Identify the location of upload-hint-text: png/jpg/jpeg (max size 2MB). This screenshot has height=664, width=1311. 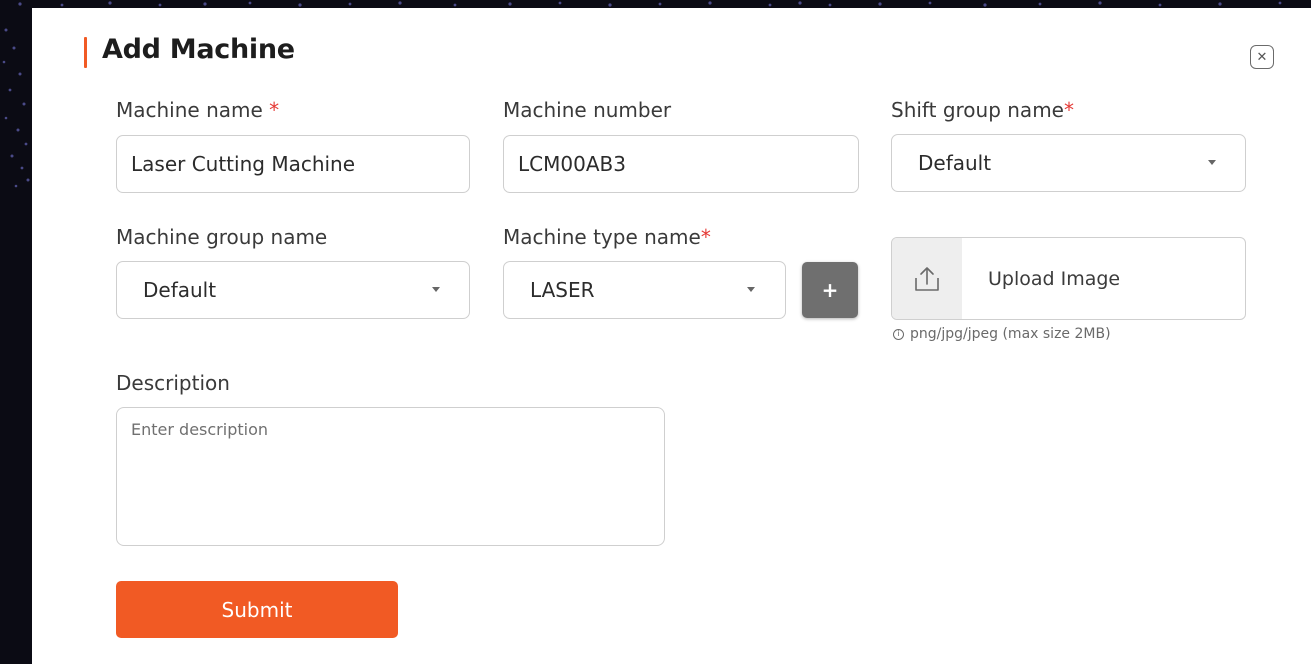
(1010, 334).